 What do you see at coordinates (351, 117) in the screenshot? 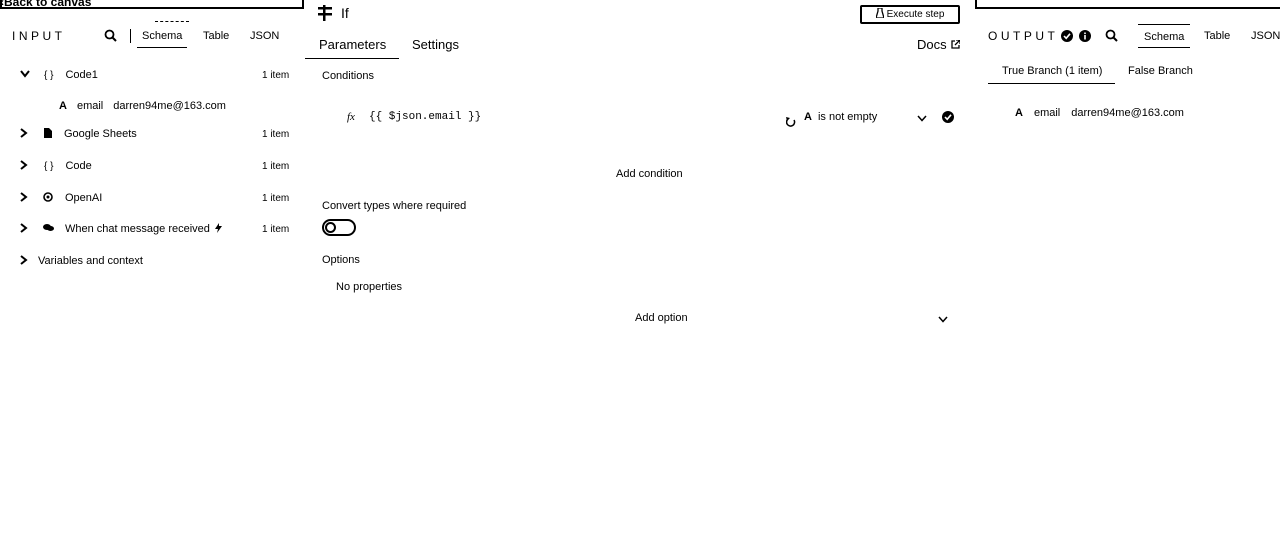
I see `expression-fx-icon: fx` at bounding box center [351, 117].